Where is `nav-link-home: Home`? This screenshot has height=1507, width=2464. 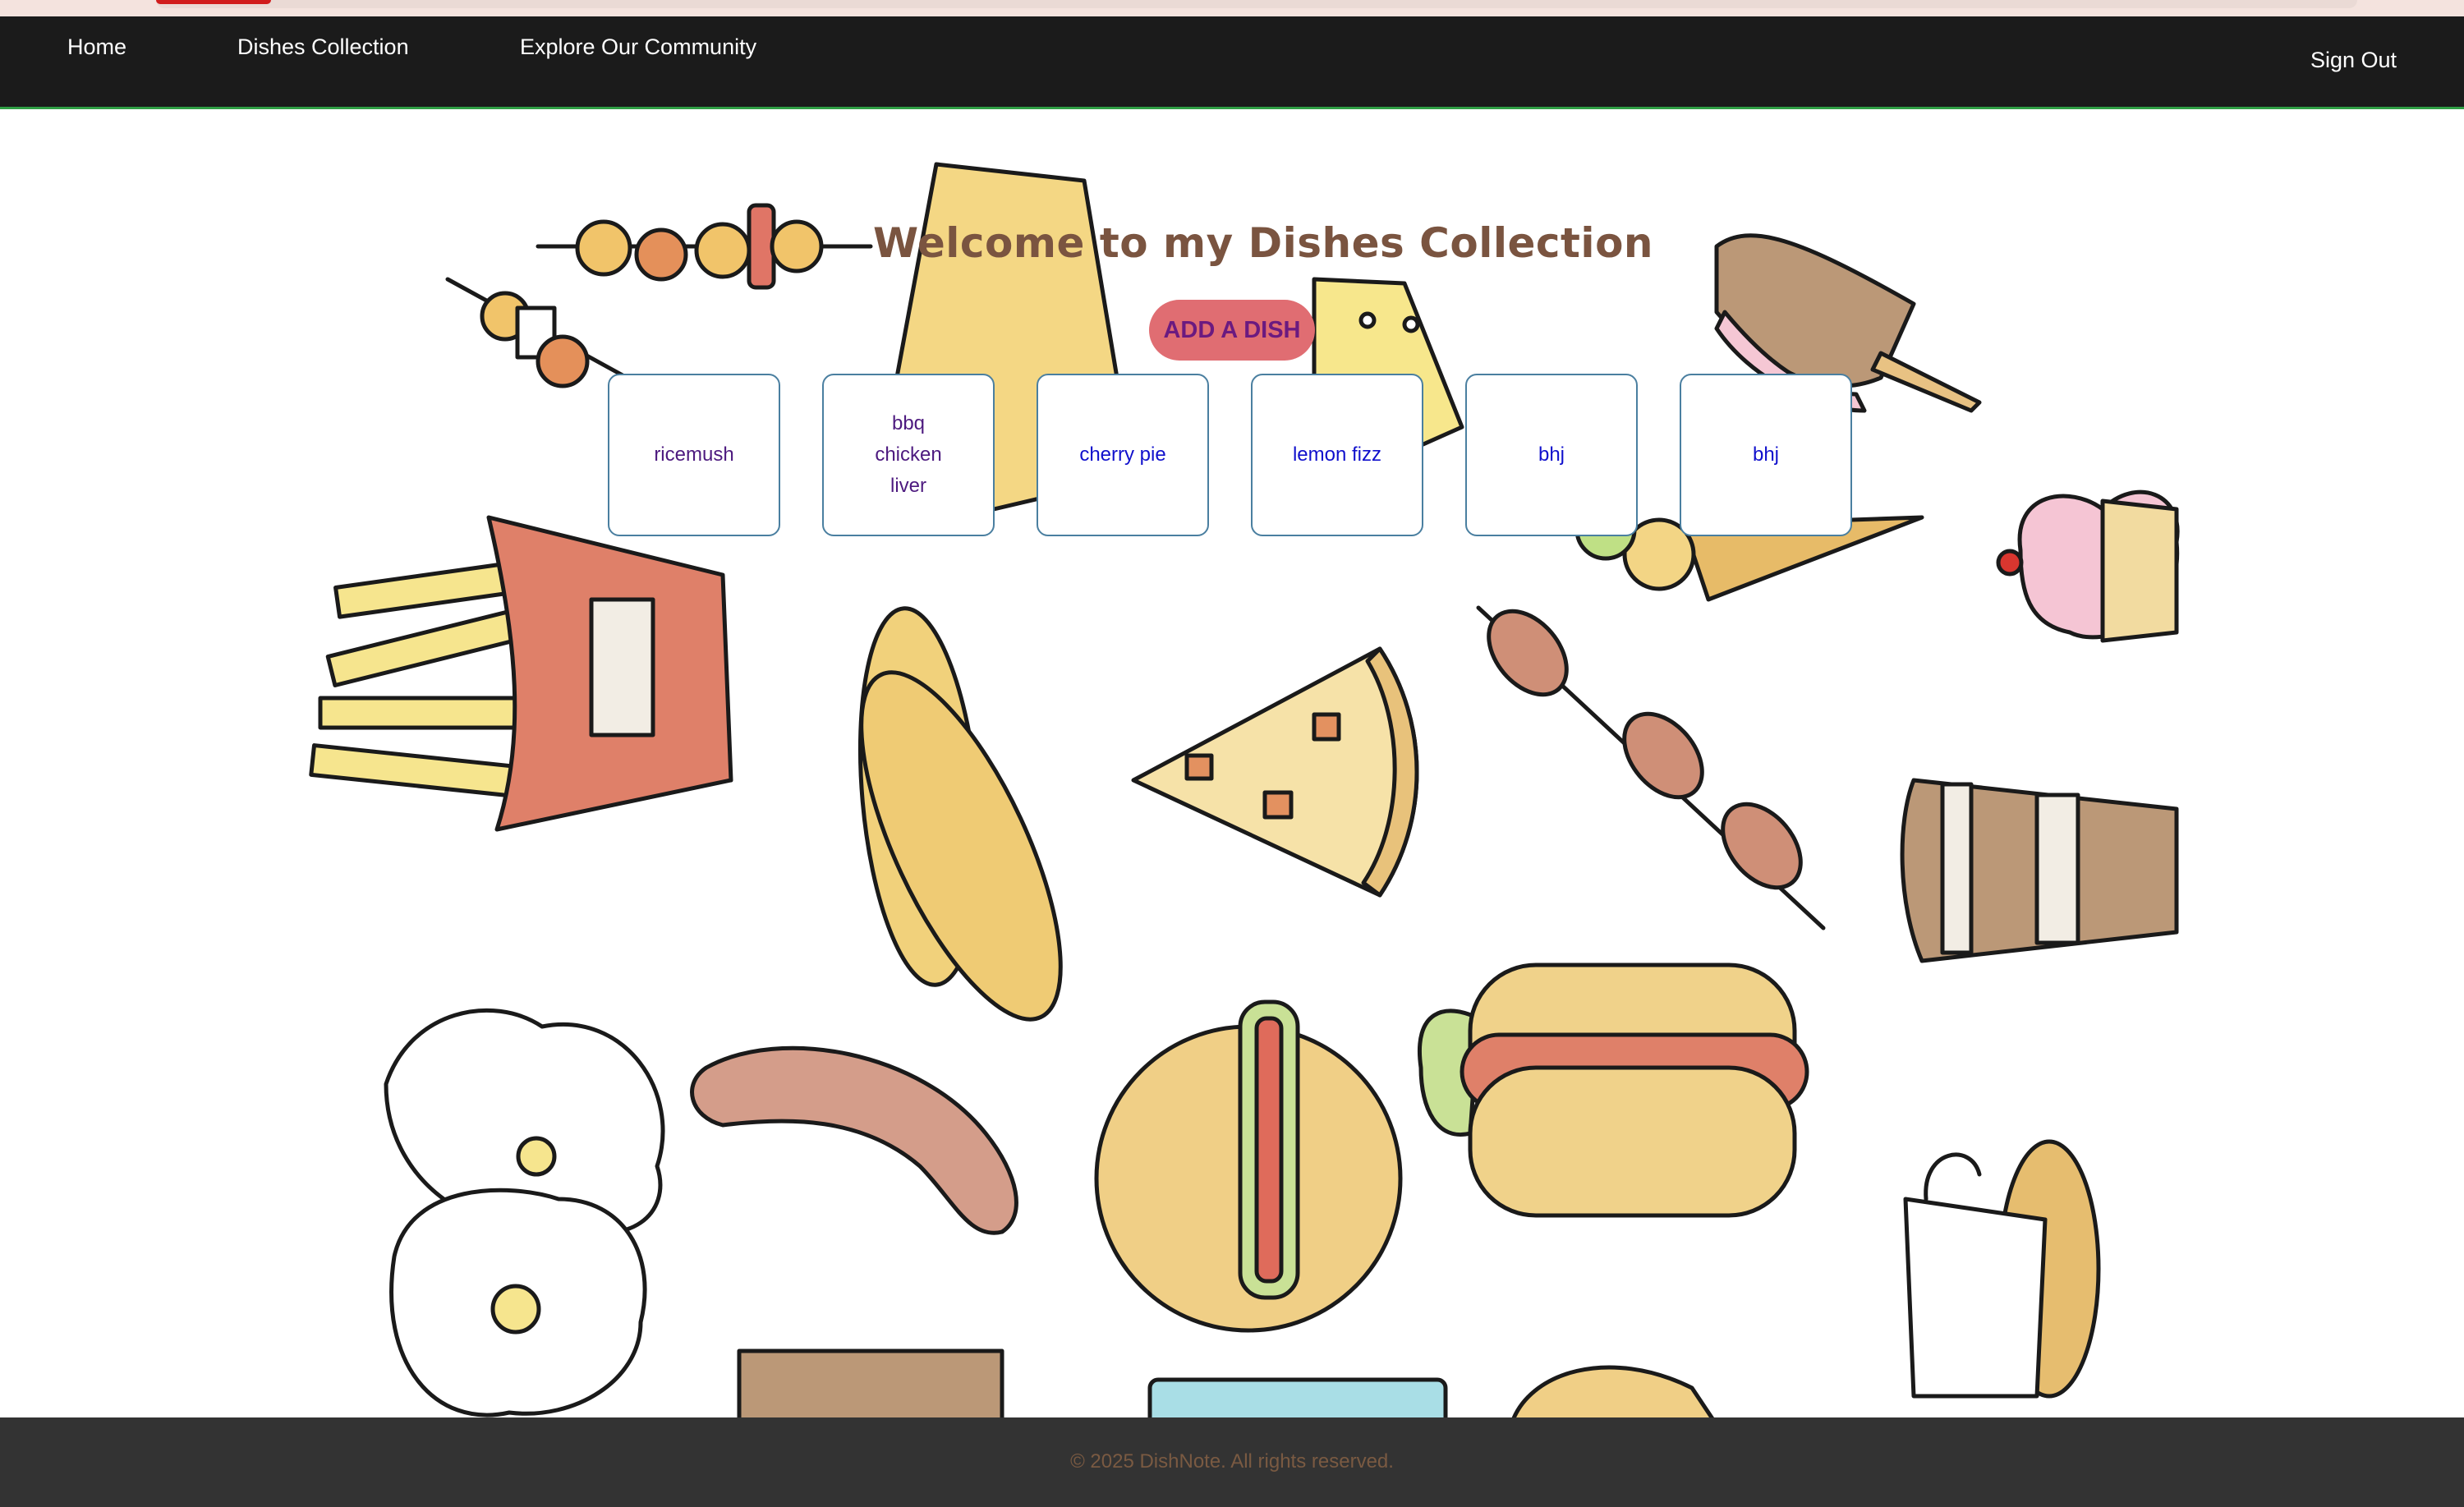
nav-link-home: Home is located at coordinates (96, 47).